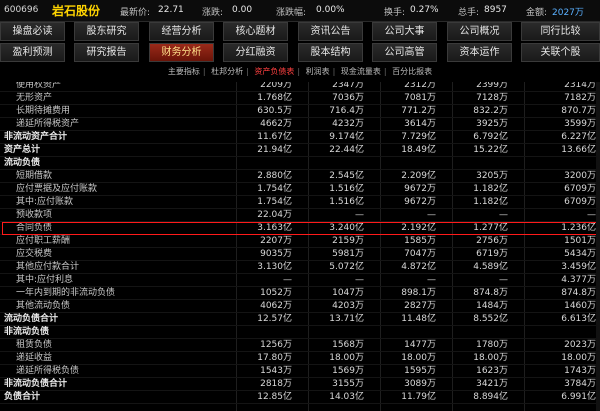  What do you see at coordinates (492, 86) in the screenshot?
I see `cell-value: 2399万` at bounding box center [492, 86].